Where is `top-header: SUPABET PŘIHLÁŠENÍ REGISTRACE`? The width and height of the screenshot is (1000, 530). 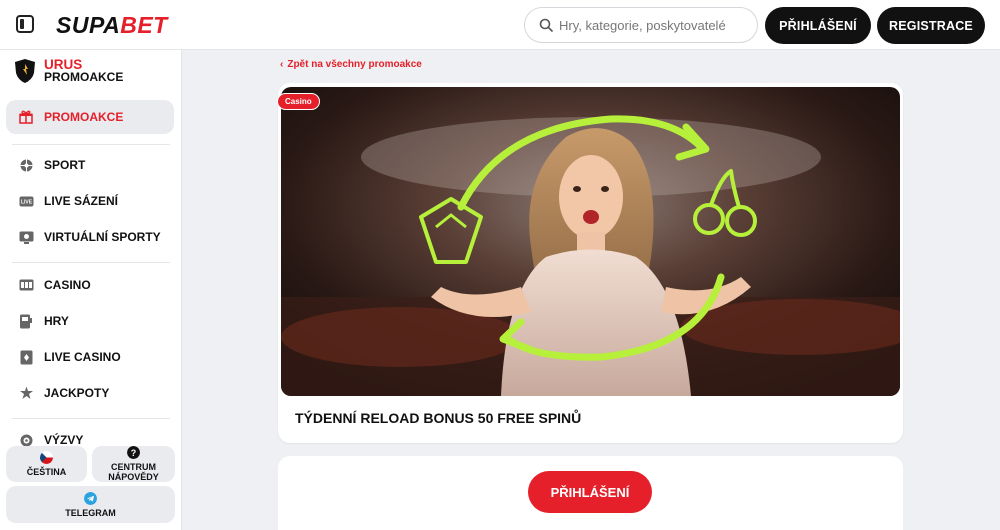 top-header: SUPABET PŘIHLÁŠENÍ REGISTRACE is located at coordinates (500, 25).